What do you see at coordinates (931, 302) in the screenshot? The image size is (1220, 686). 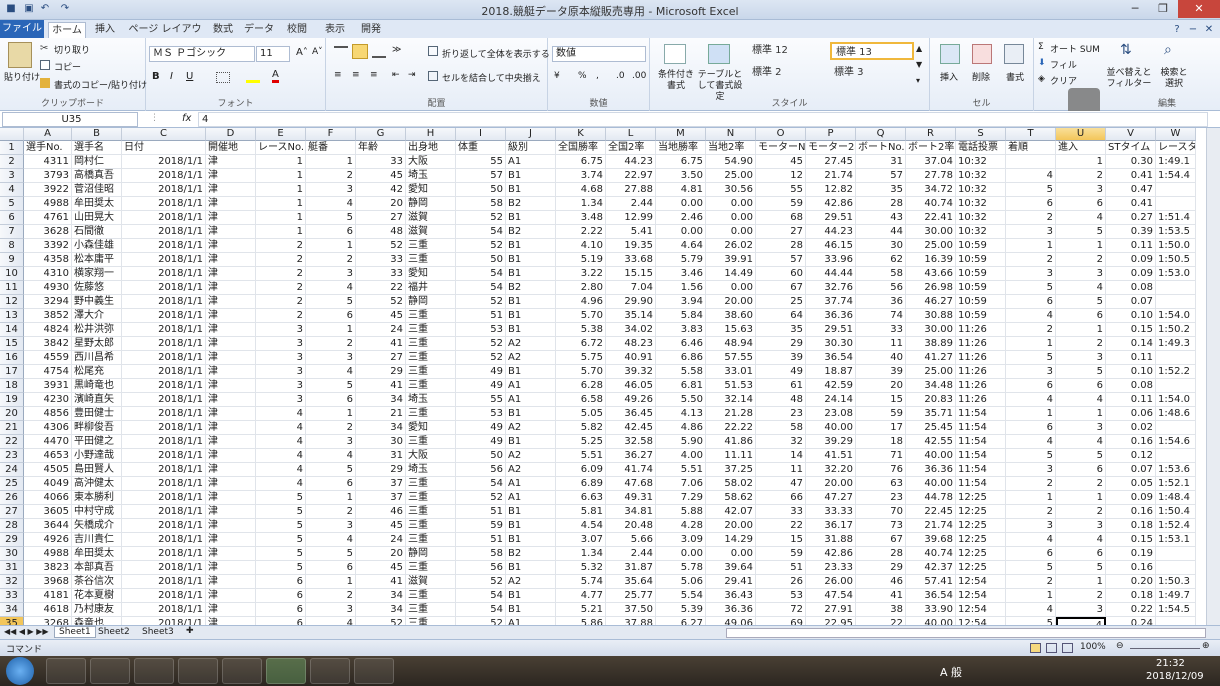 I see `table-cell: 46.27` at bounding box center [931, 302].